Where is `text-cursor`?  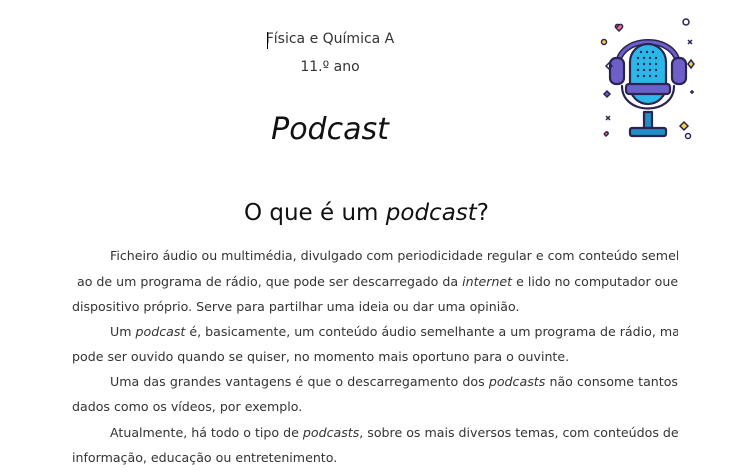 text-cursor is located at coordinates (267, 40).